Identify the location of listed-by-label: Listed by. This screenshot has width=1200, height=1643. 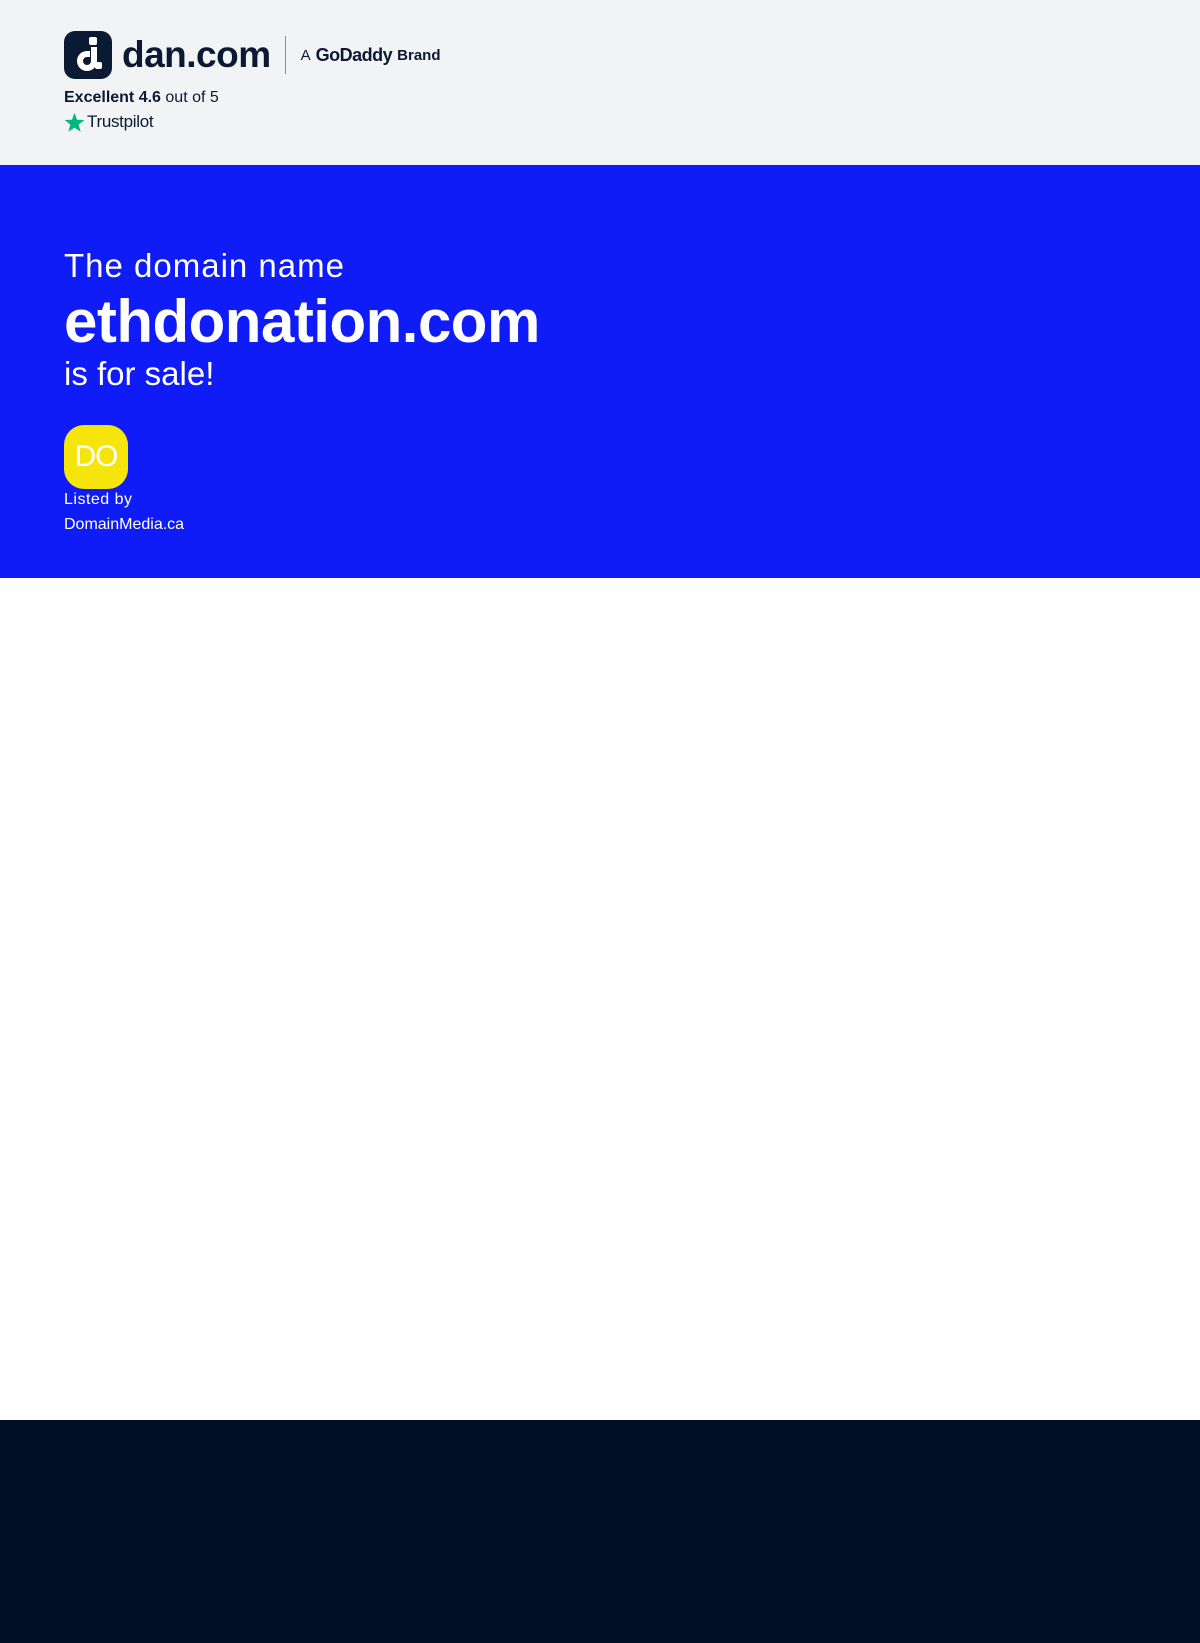
(98, 499).